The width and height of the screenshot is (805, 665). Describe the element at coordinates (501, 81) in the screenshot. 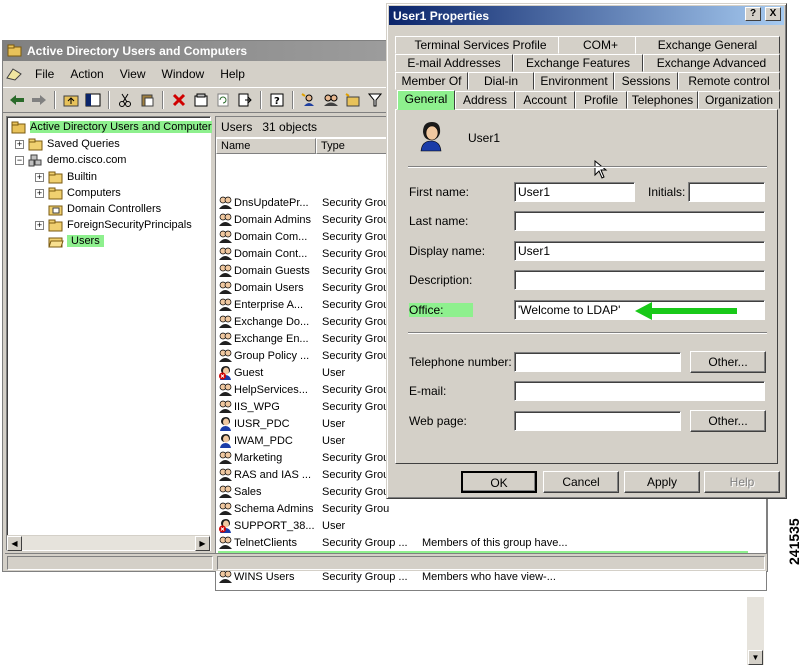

I see `tab-dial-in: Dial-in` at that location.